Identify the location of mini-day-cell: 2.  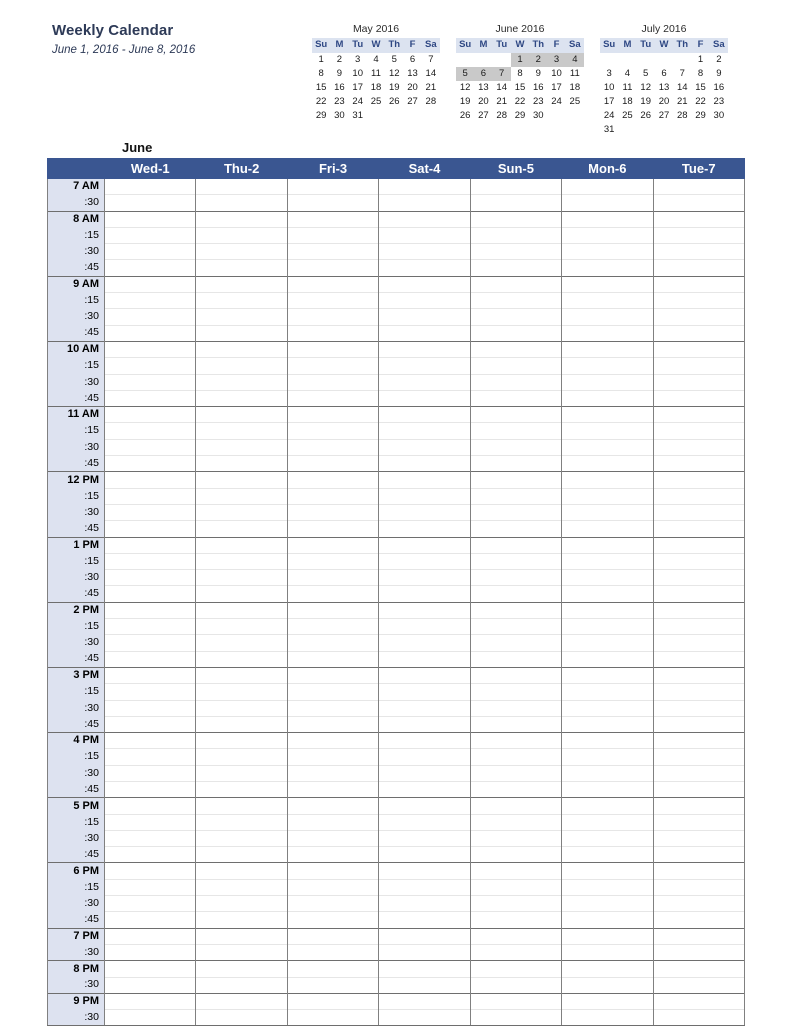
(719, 60).